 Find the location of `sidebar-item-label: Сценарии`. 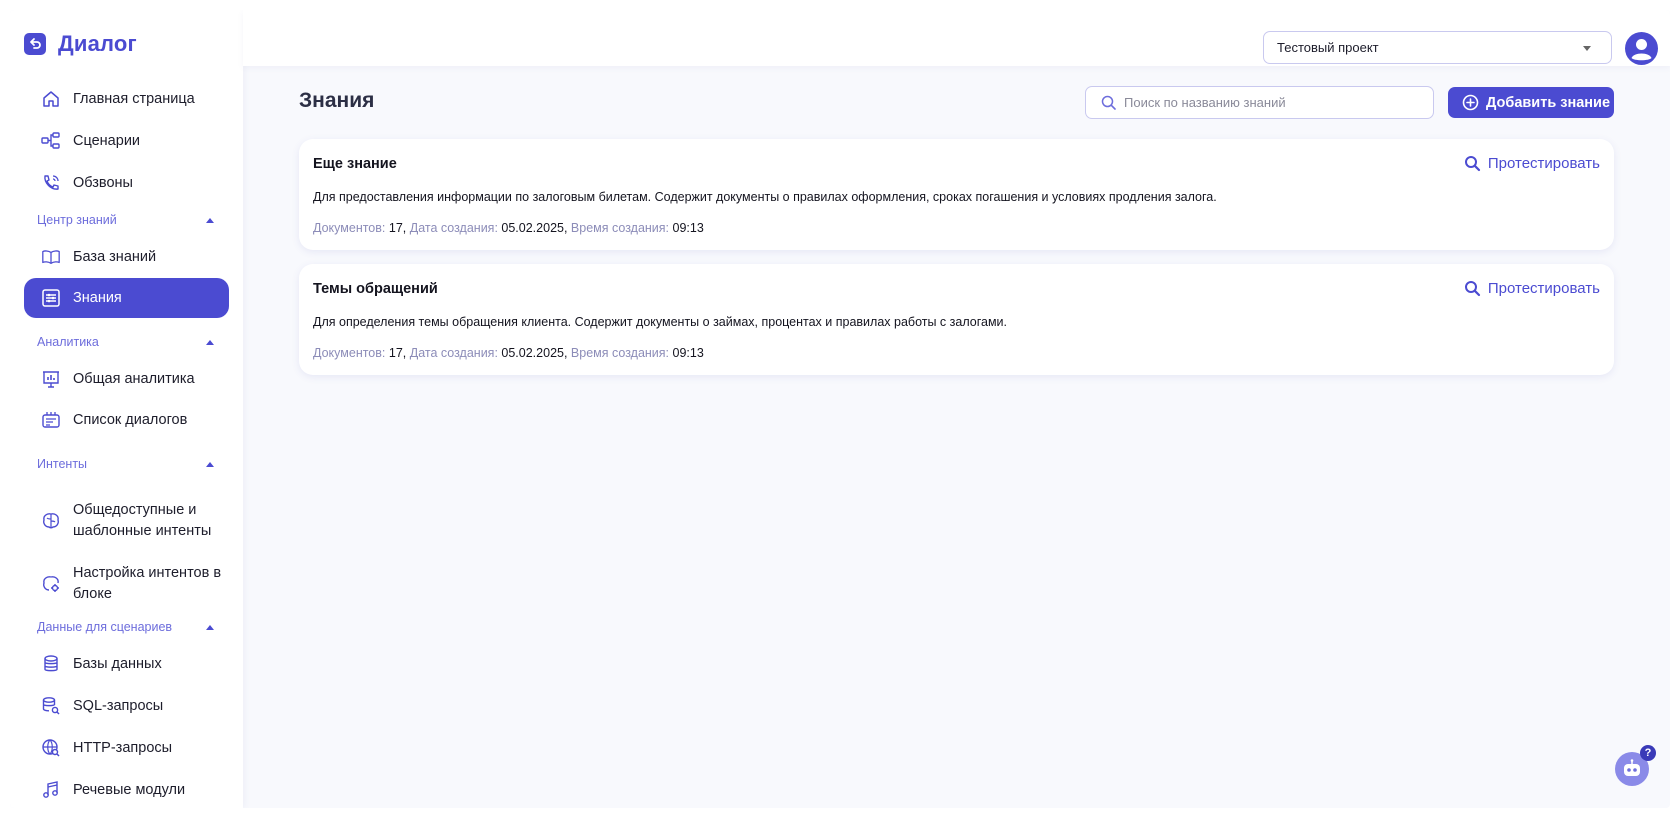

sidebar-item-label: Сценарии is located at coordinates (107, 140).